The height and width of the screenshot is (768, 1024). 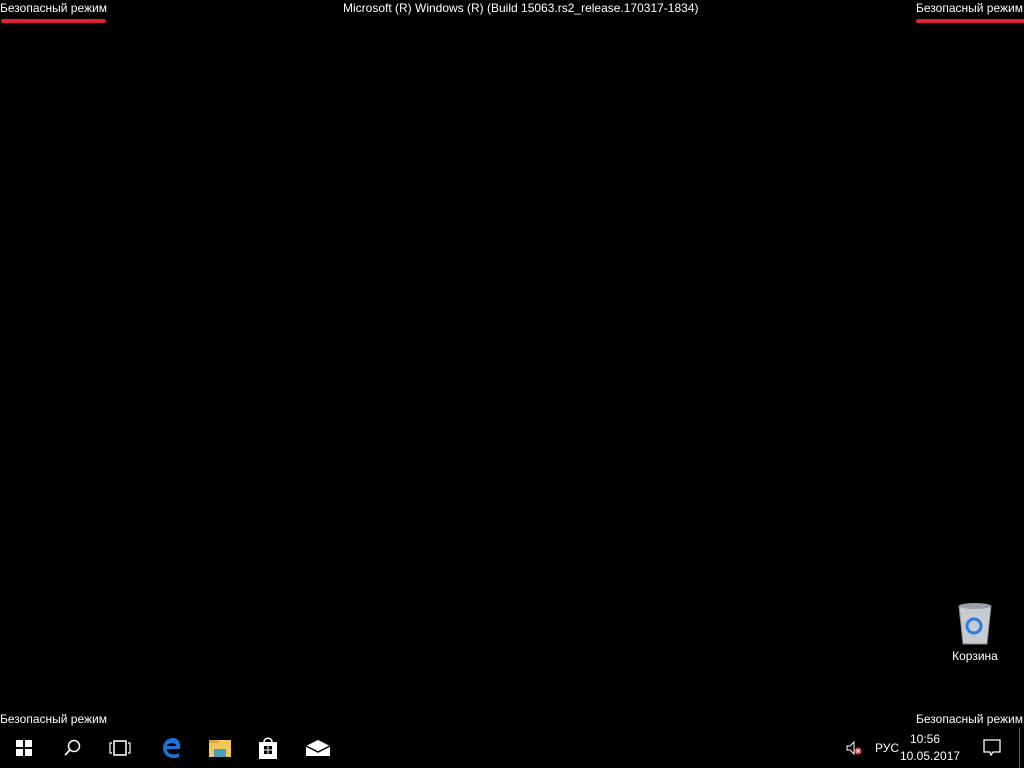 I want to click on red-underline-right, so click(x=970, y=21).